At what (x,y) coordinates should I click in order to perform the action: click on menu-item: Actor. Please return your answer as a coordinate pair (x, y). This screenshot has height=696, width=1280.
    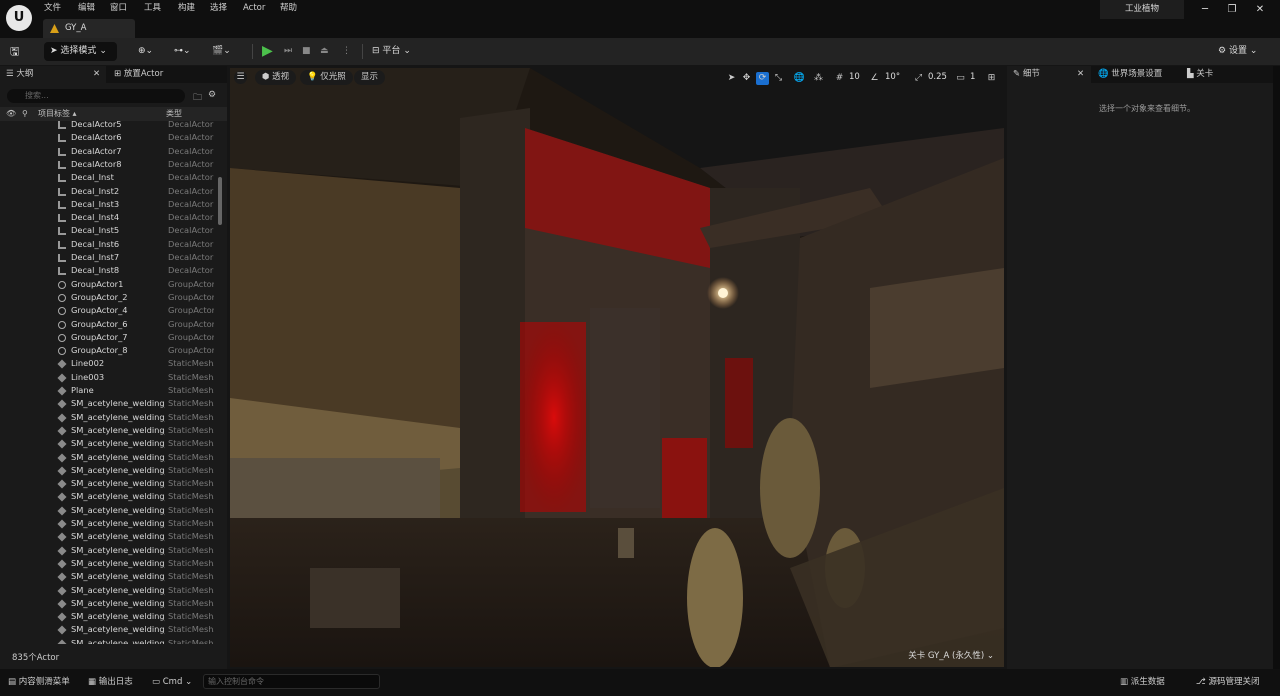
    Looking at the image, I should click on (254, 8).